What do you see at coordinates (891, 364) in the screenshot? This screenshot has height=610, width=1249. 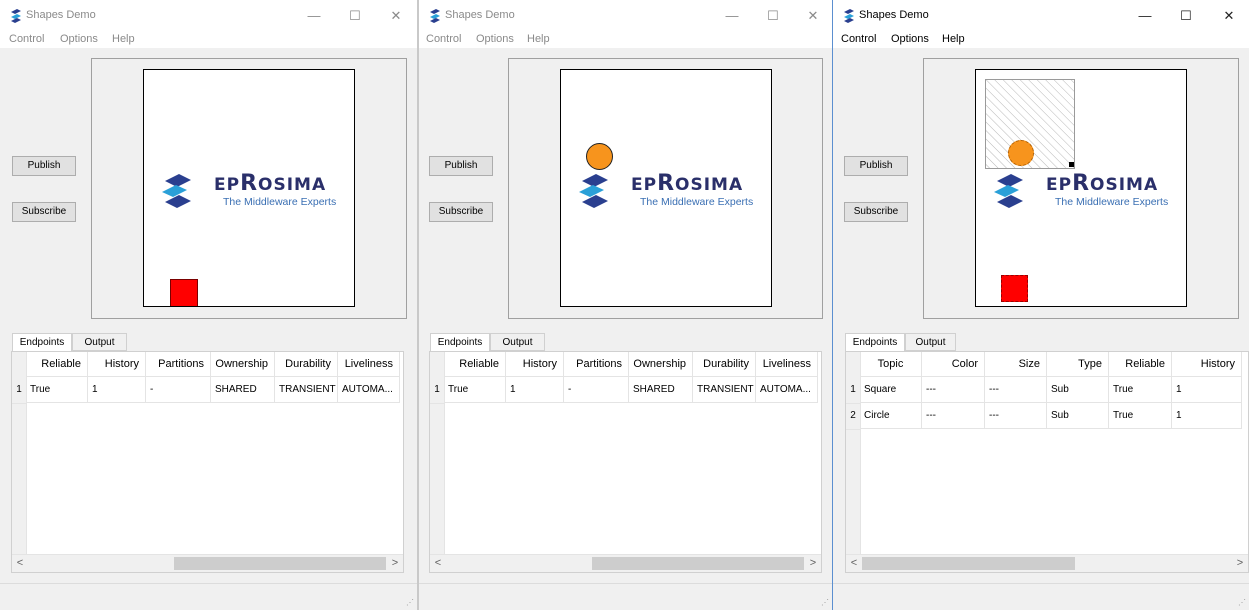 I see `column-header-topic: Topic` at bounding box center [891, 364].